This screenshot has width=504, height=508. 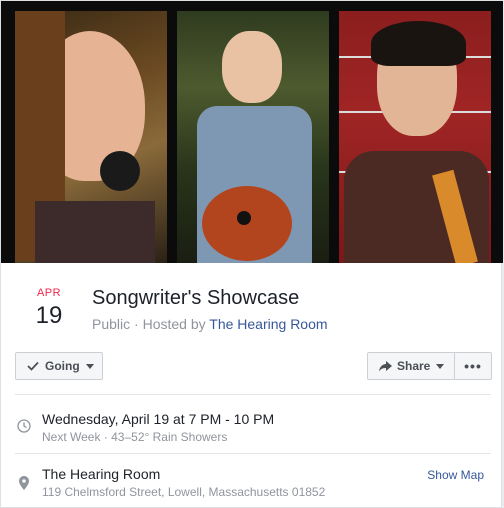 I want to click on cover-photo-singer-woman, so click(x=91, y=137).